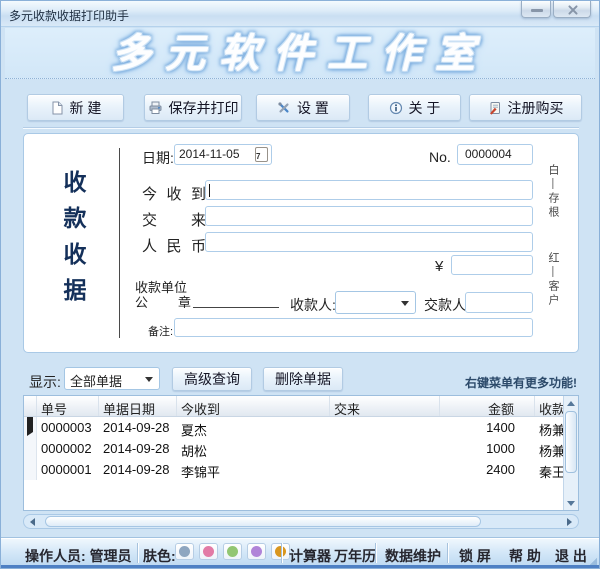 This screenshot has width=600, height=569. Describe the element at coordinates (32, 522) in the screenshot. I see `scroll-left-icon` at that location.